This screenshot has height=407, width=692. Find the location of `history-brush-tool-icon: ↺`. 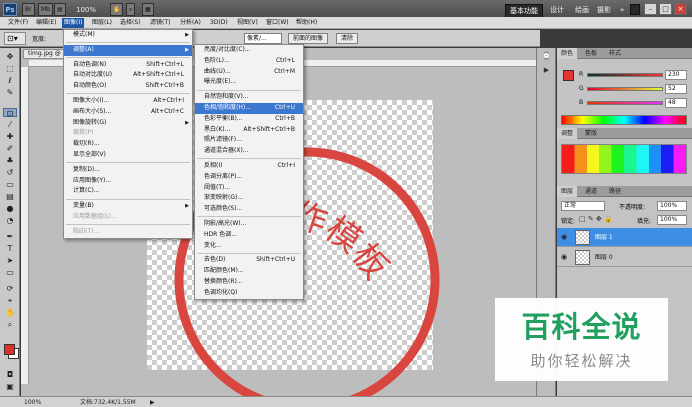

history-brush-tool-icon: ↺ is located at coordinates (10, 172).